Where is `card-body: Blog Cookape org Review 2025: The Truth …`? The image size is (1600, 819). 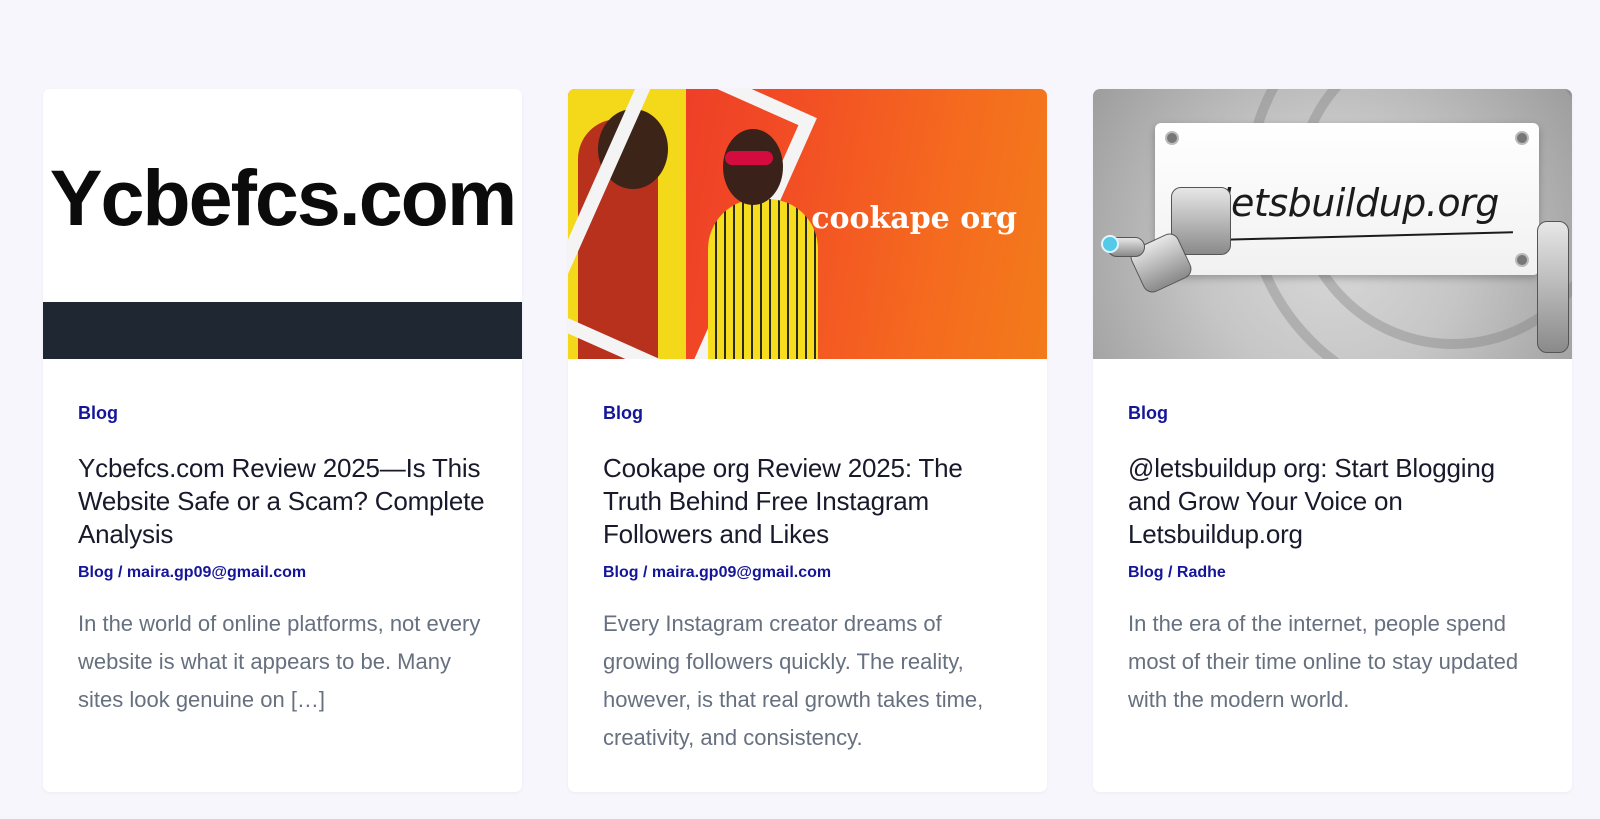
card-body: Blog Cookape org Review 2025: The Truth … is located at coordinates (807, 558).